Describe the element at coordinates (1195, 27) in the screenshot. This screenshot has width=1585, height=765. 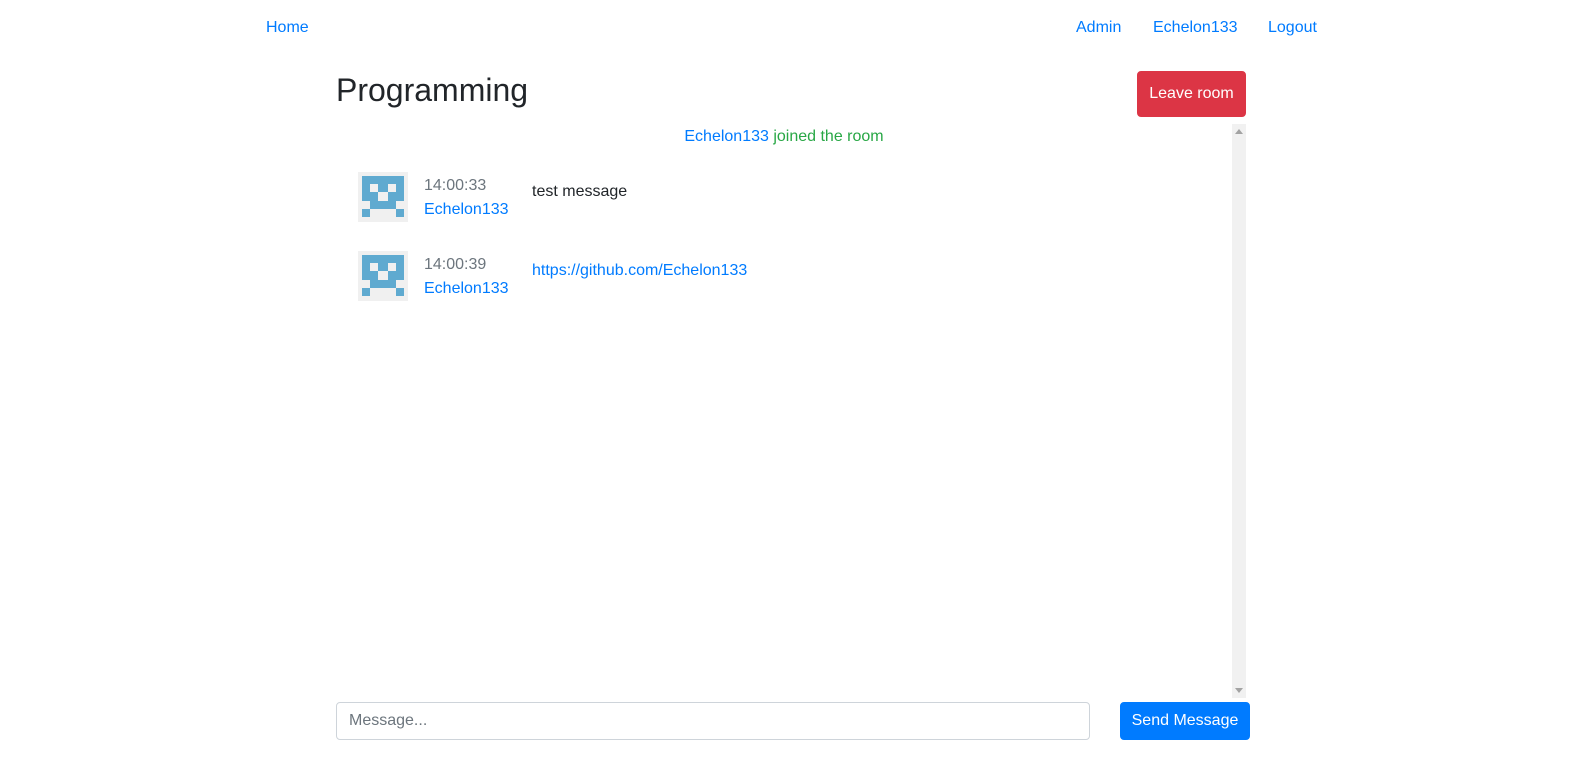
I see `nav-user-link: Echelon133` at that location.